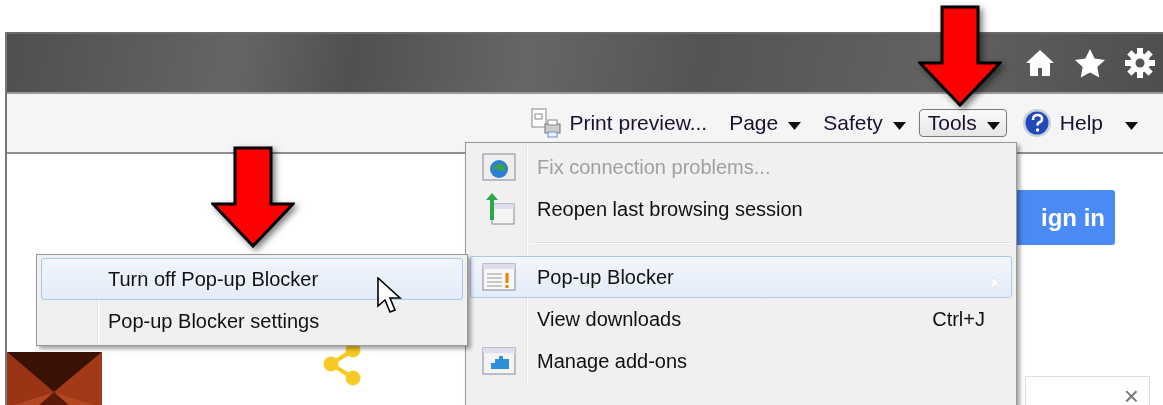 The height and width of the screenshot is (405, 1163). Describe the element at coordinates (214, 321) in the screenshot. I see `menu-item-label: Pop-up Blocker settings` at that location.